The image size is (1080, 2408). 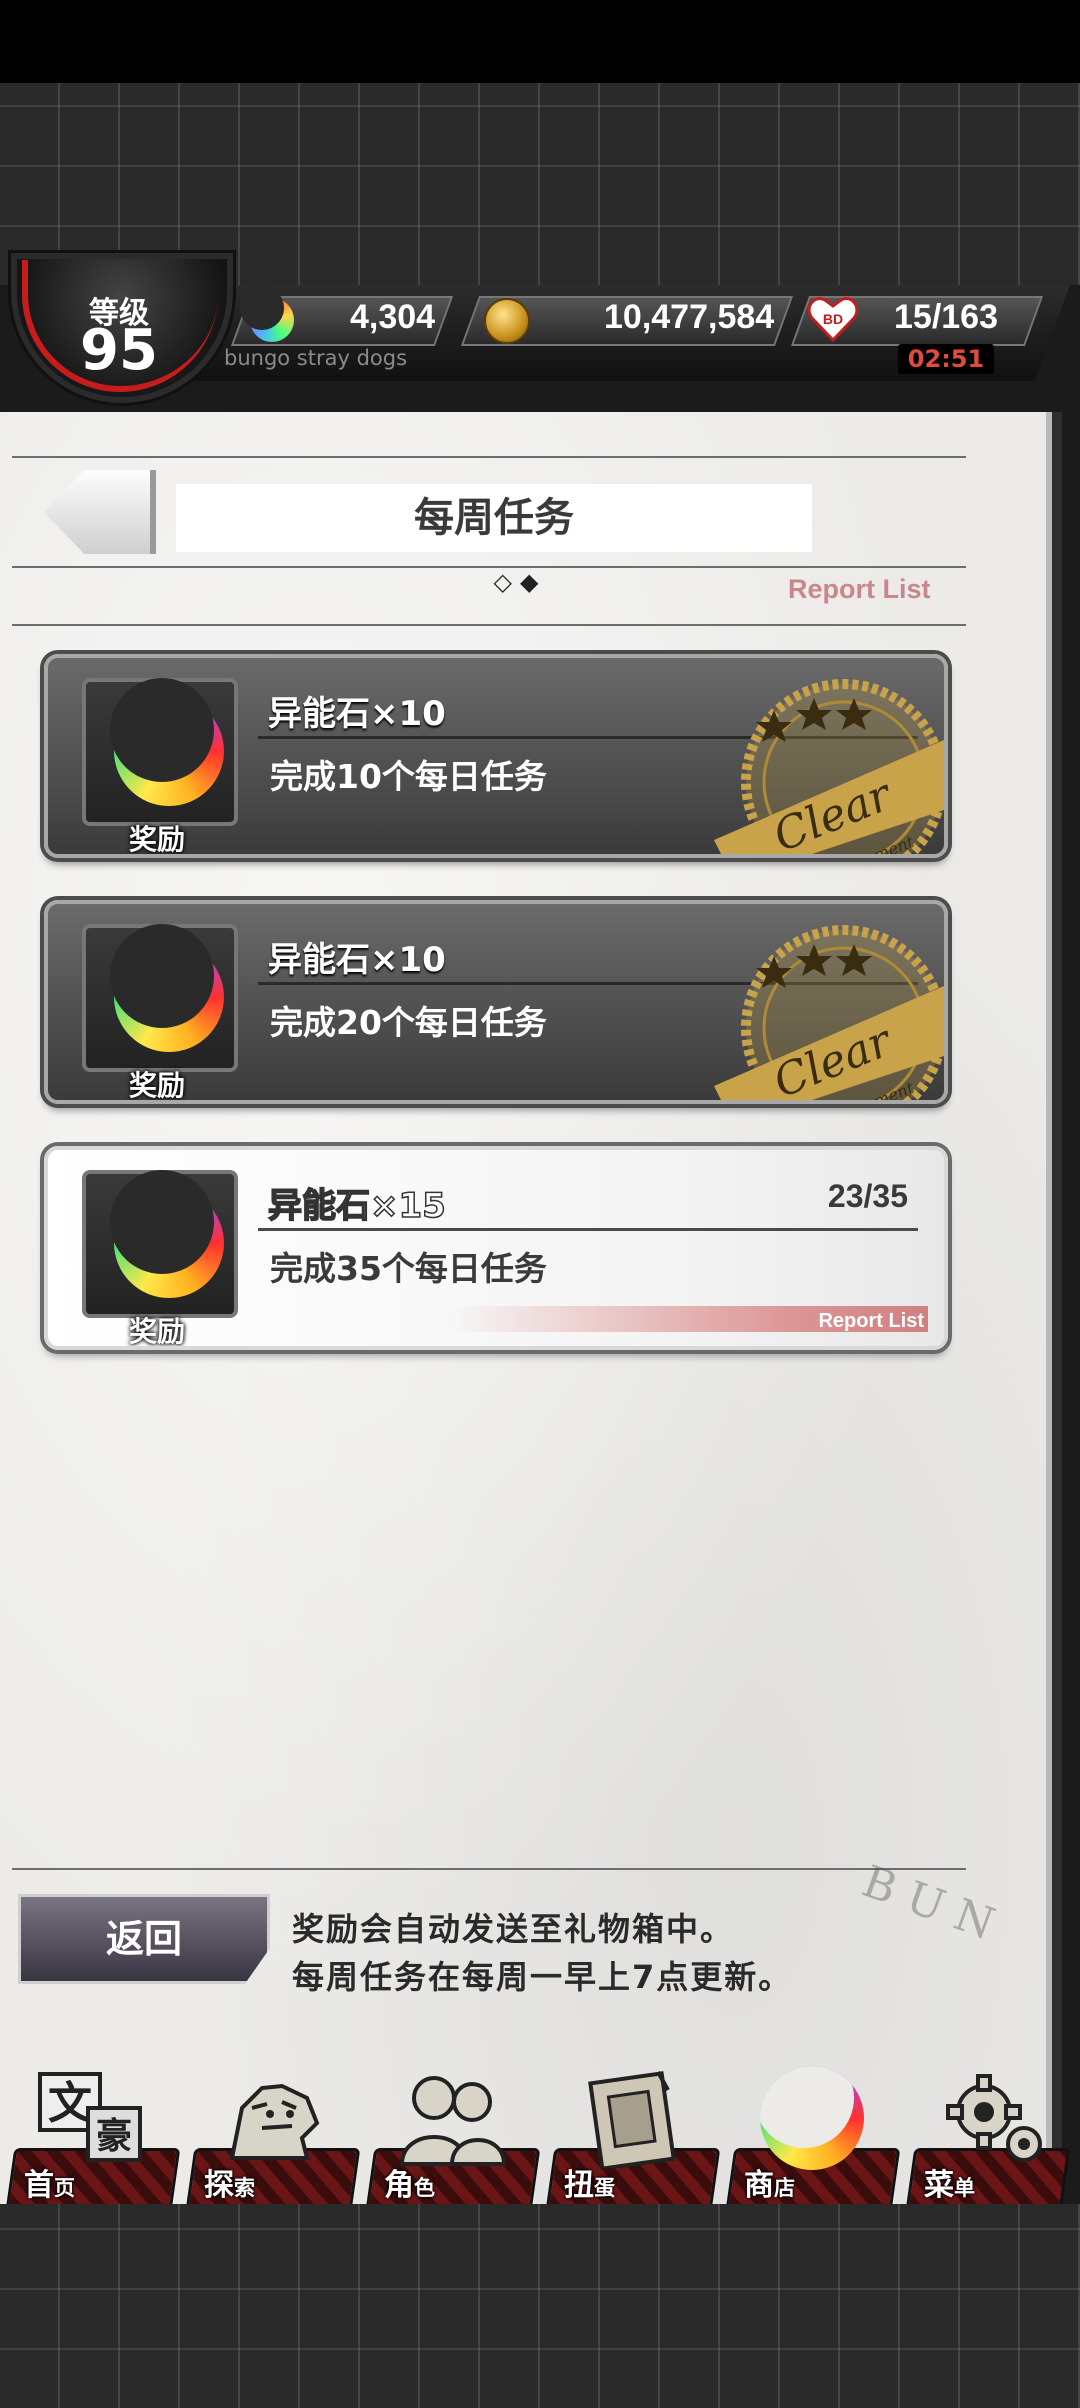 What do you see at coordinates (424, 2188) in the screenshot?
I see `nav-label-small: 色` at bounding box center [424, 2188].